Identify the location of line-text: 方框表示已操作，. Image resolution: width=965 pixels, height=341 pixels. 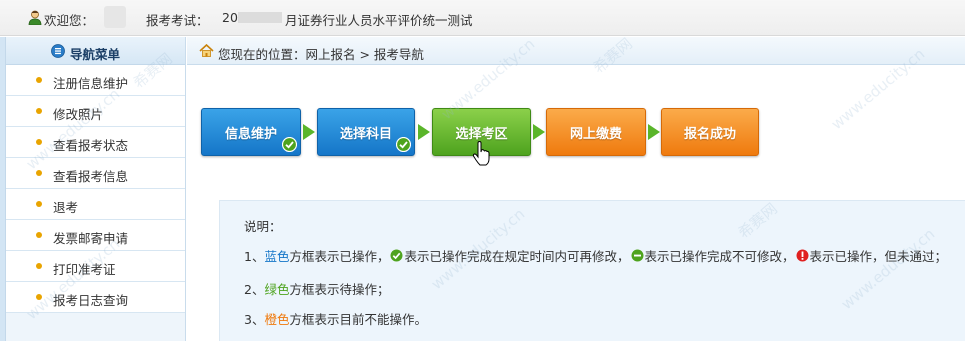
(339, 256).